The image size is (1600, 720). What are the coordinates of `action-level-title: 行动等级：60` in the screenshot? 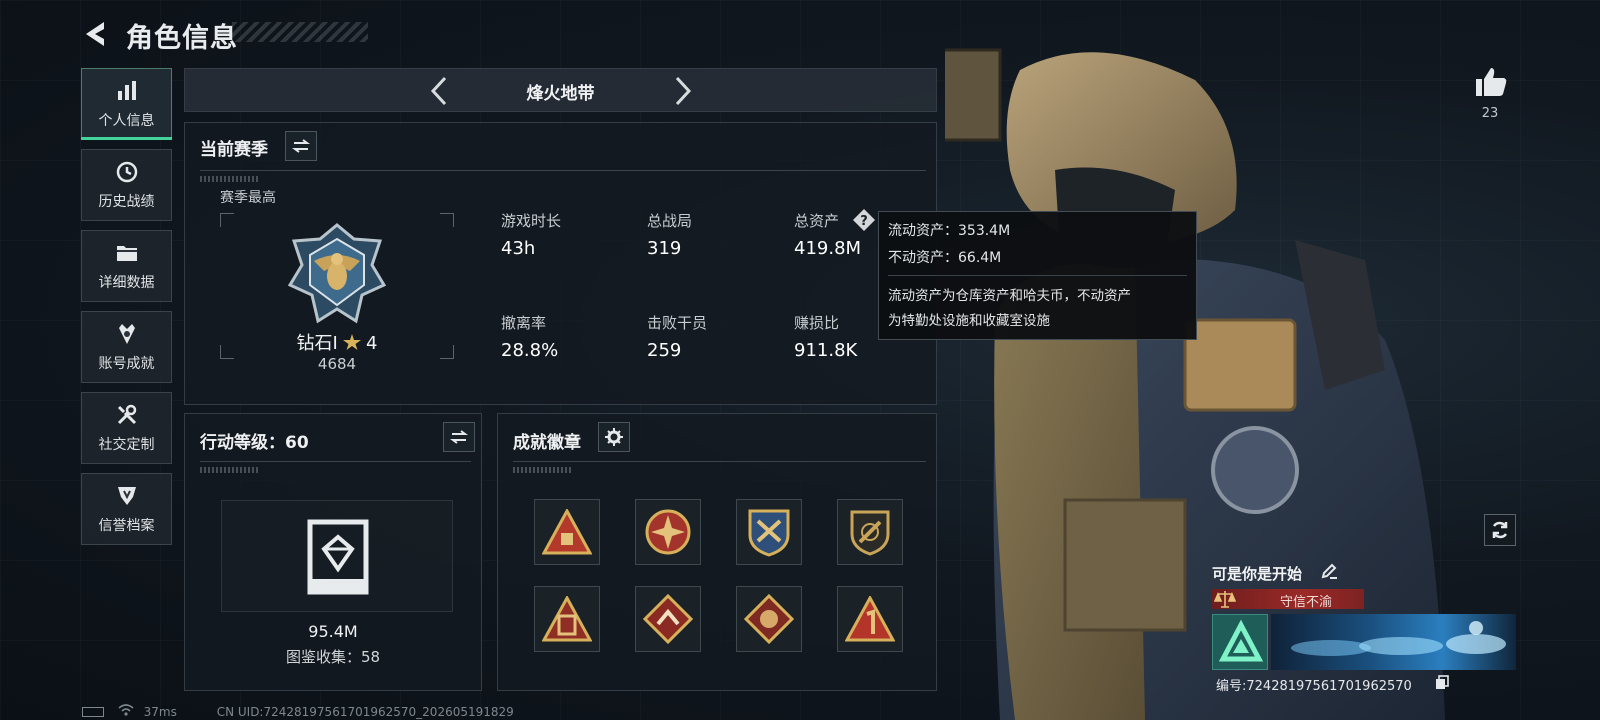 It's located at (254, 443).